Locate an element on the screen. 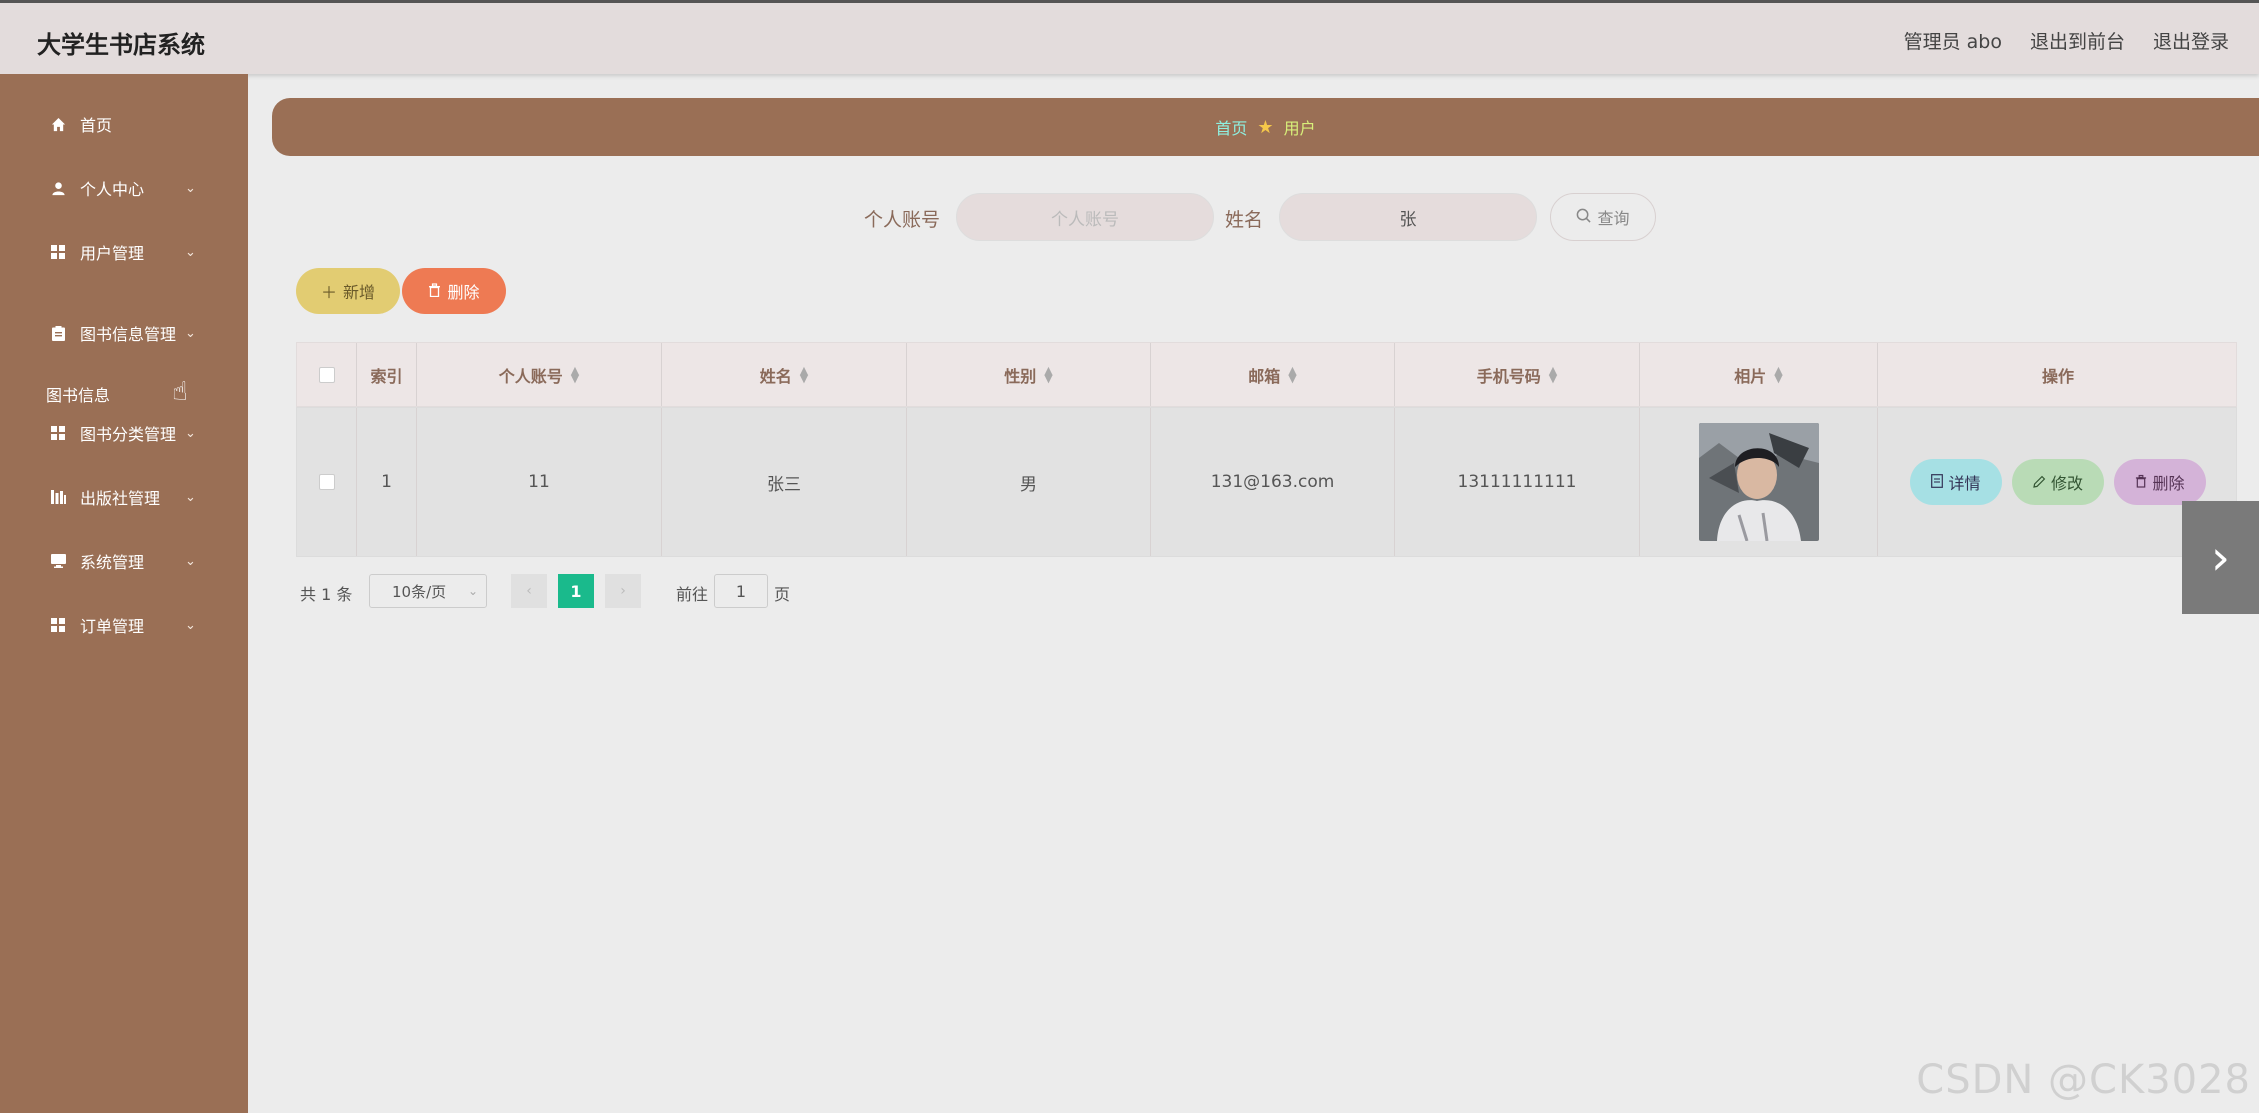 The width and height of the screenshot is (2259, 1113). header-links: 管理员 abo 退出到前台 退出登录 is located at coordinates (2066, 40).